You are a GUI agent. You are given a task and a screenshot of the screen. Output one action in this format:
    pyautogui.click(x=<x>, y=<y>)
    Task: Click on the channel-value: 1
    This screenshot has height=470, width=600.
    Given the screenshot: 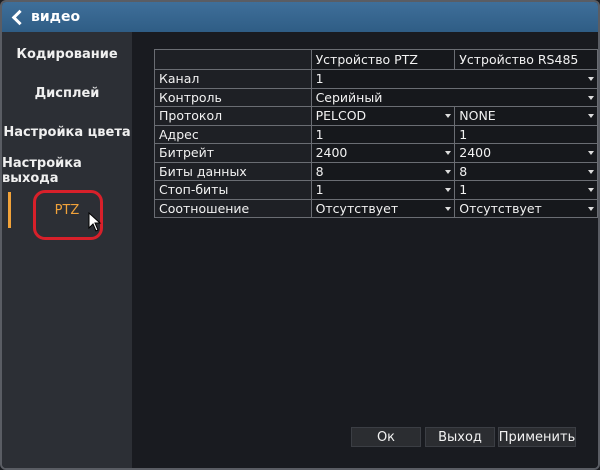 What is the action you would take?
    pyautogui.click(x=319, y=79)
    